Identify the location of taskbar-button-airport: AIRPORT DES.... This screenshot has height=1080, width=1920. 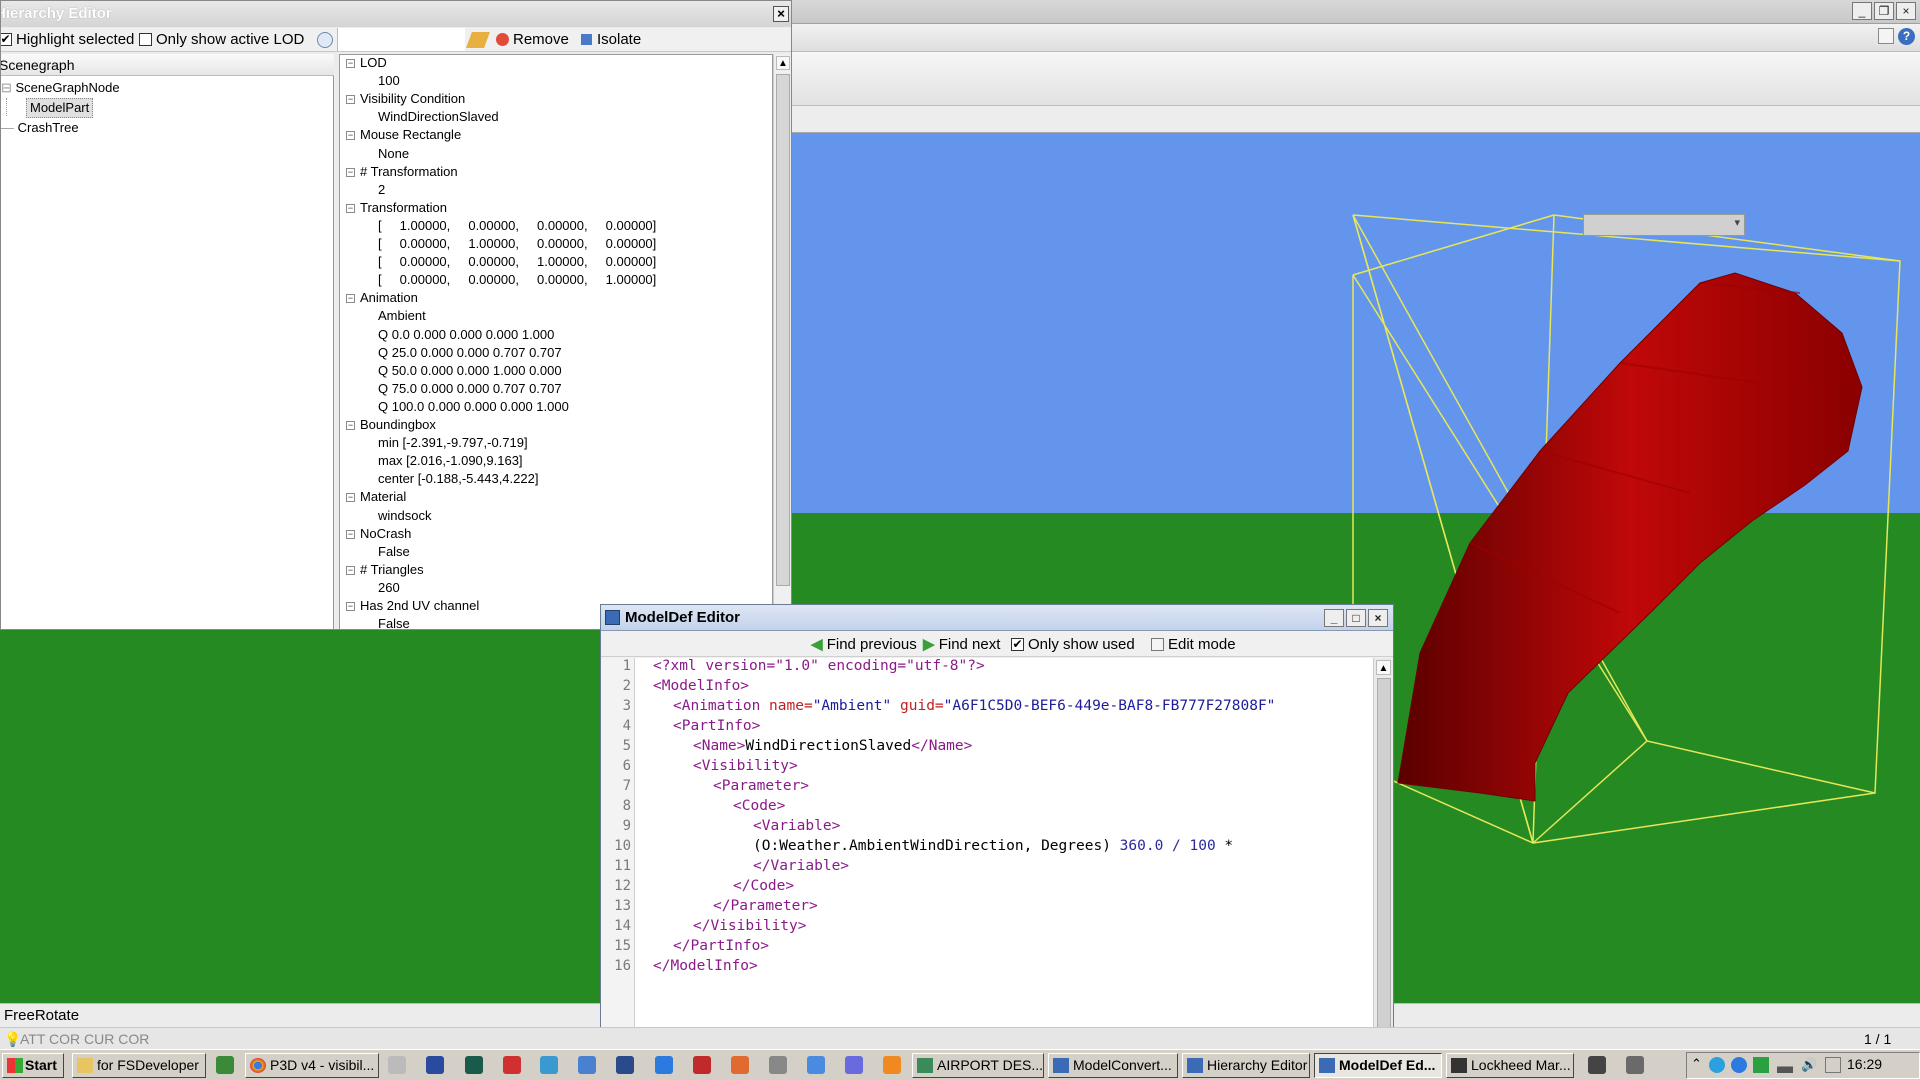
(978, 1065).